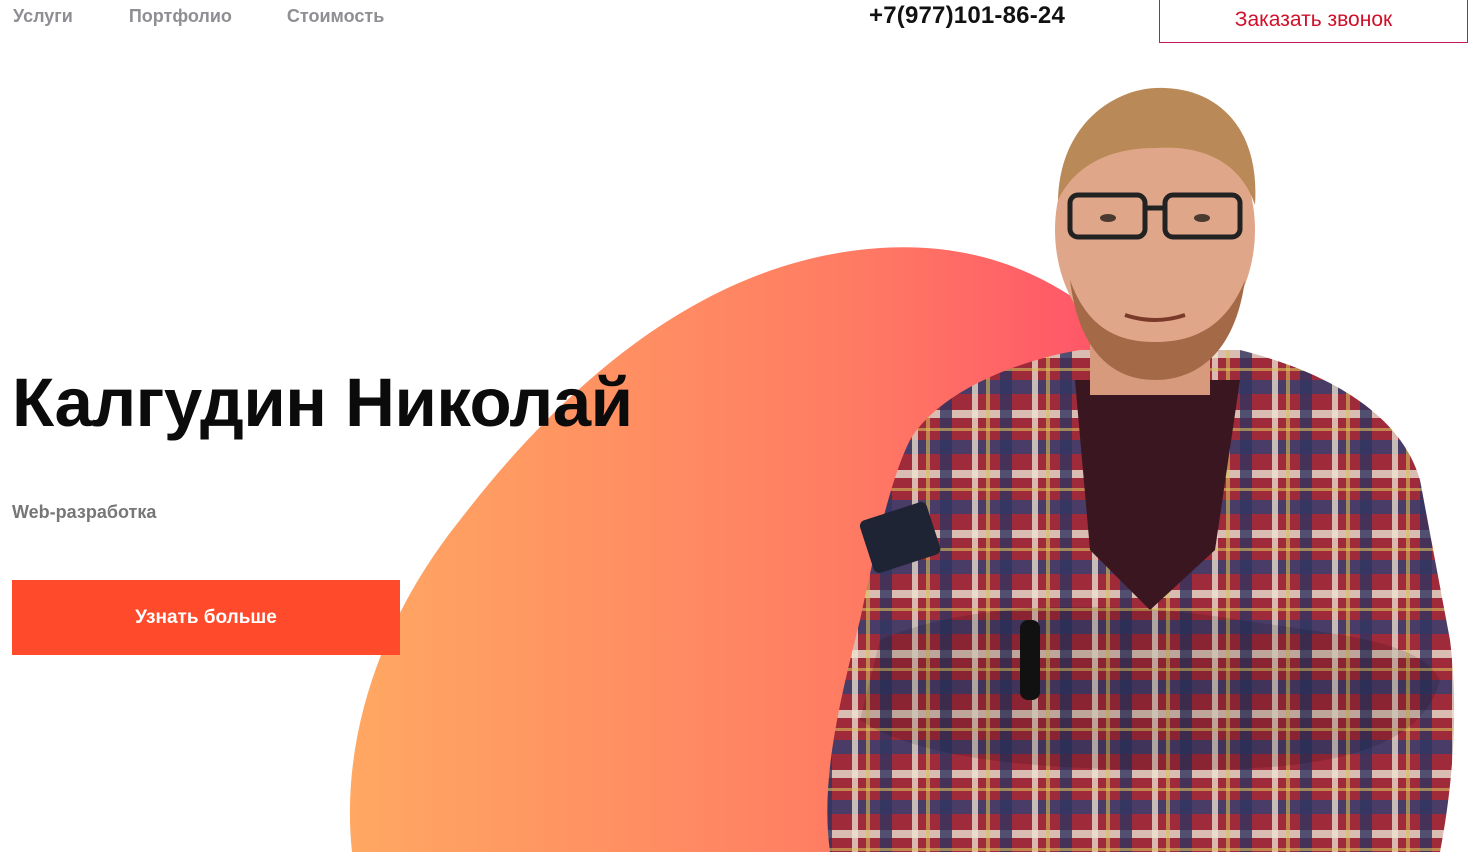 Image resolution: width=1470 pixels, height=852 pixels. What do you see at coordinates (335, 16) in the screenshot?
I see `nav-link-pricing: Стоимость` at bounding box center [335, 16].